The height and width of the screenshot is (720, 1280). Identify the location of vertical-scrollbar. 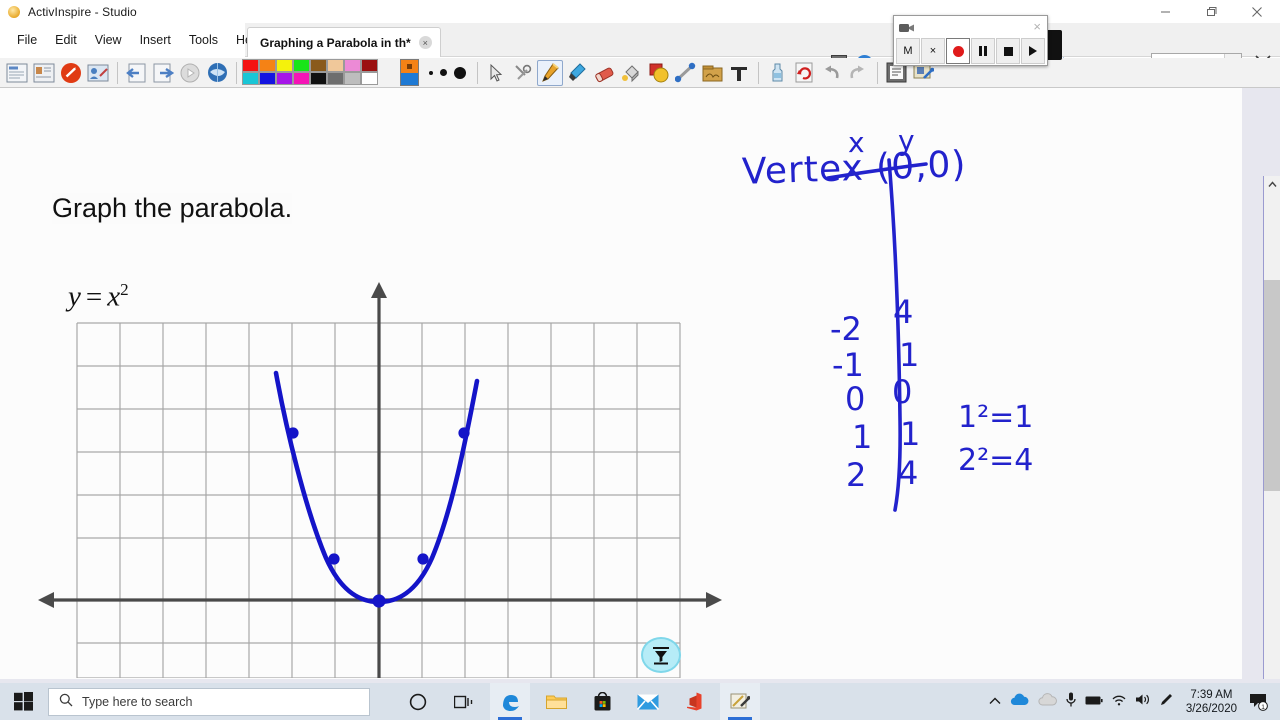
(1271, 448).